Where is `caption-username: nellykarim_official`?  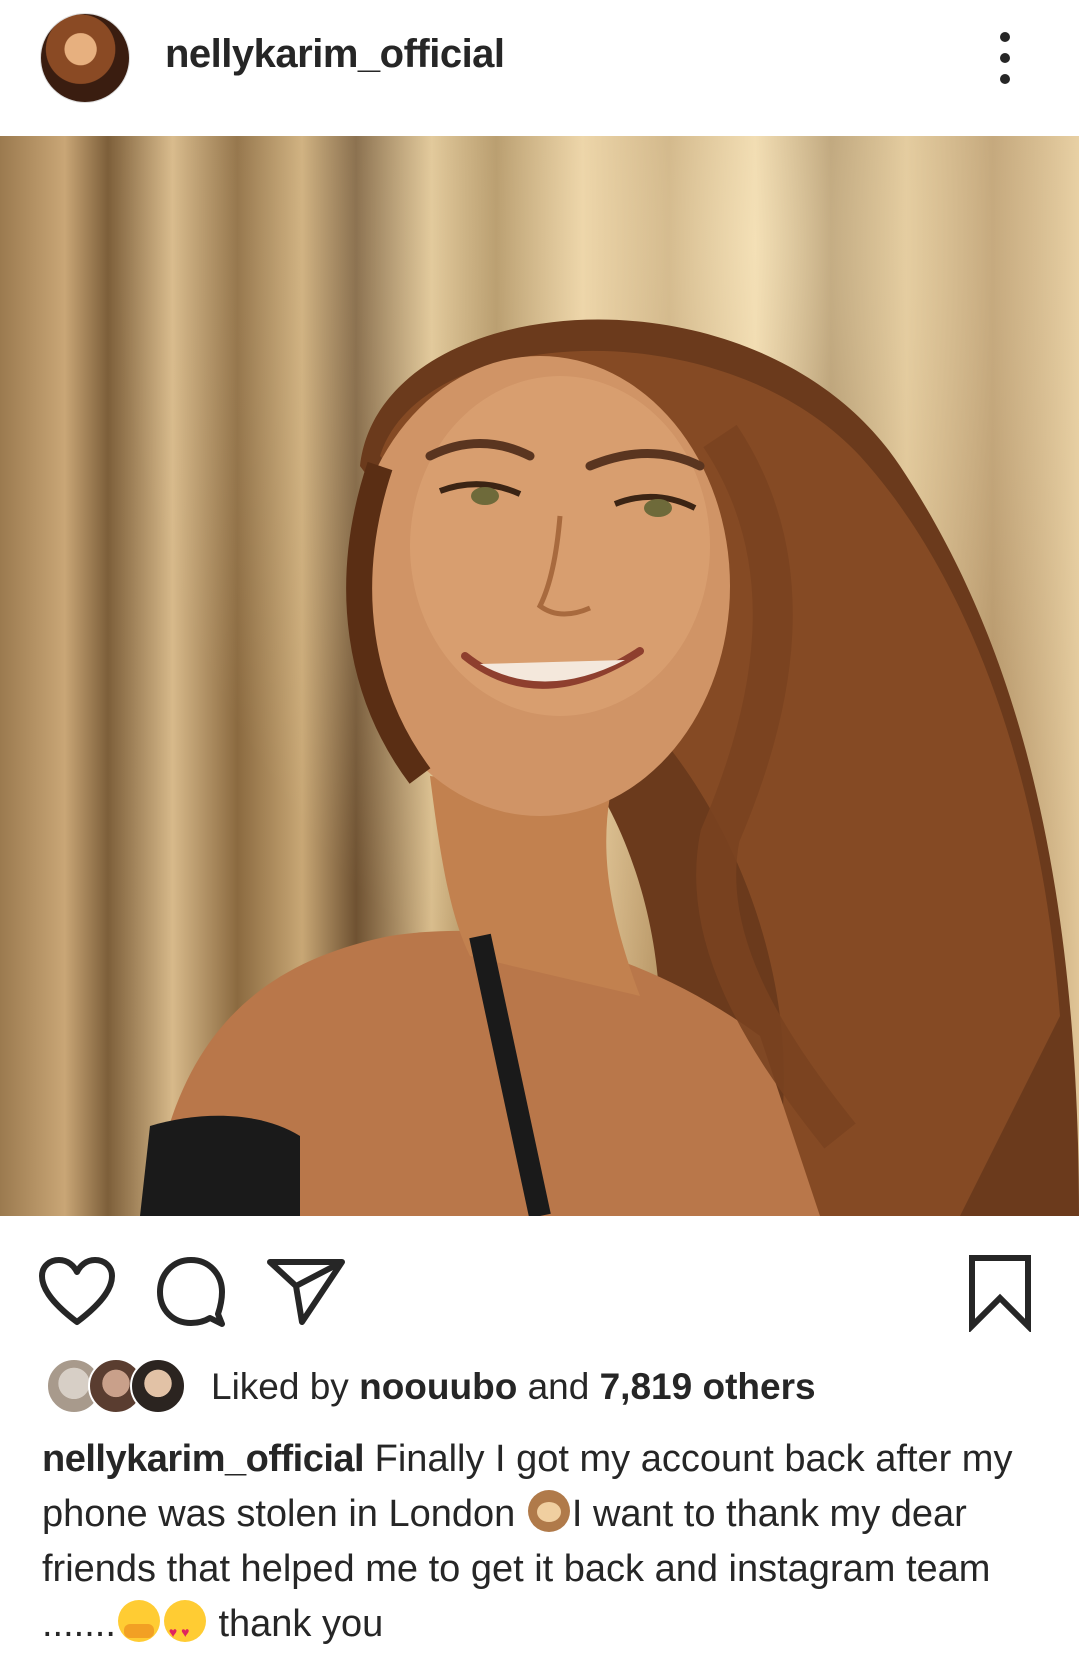
caption-username: nellykarim_official is located at coordinates (203, 1459).